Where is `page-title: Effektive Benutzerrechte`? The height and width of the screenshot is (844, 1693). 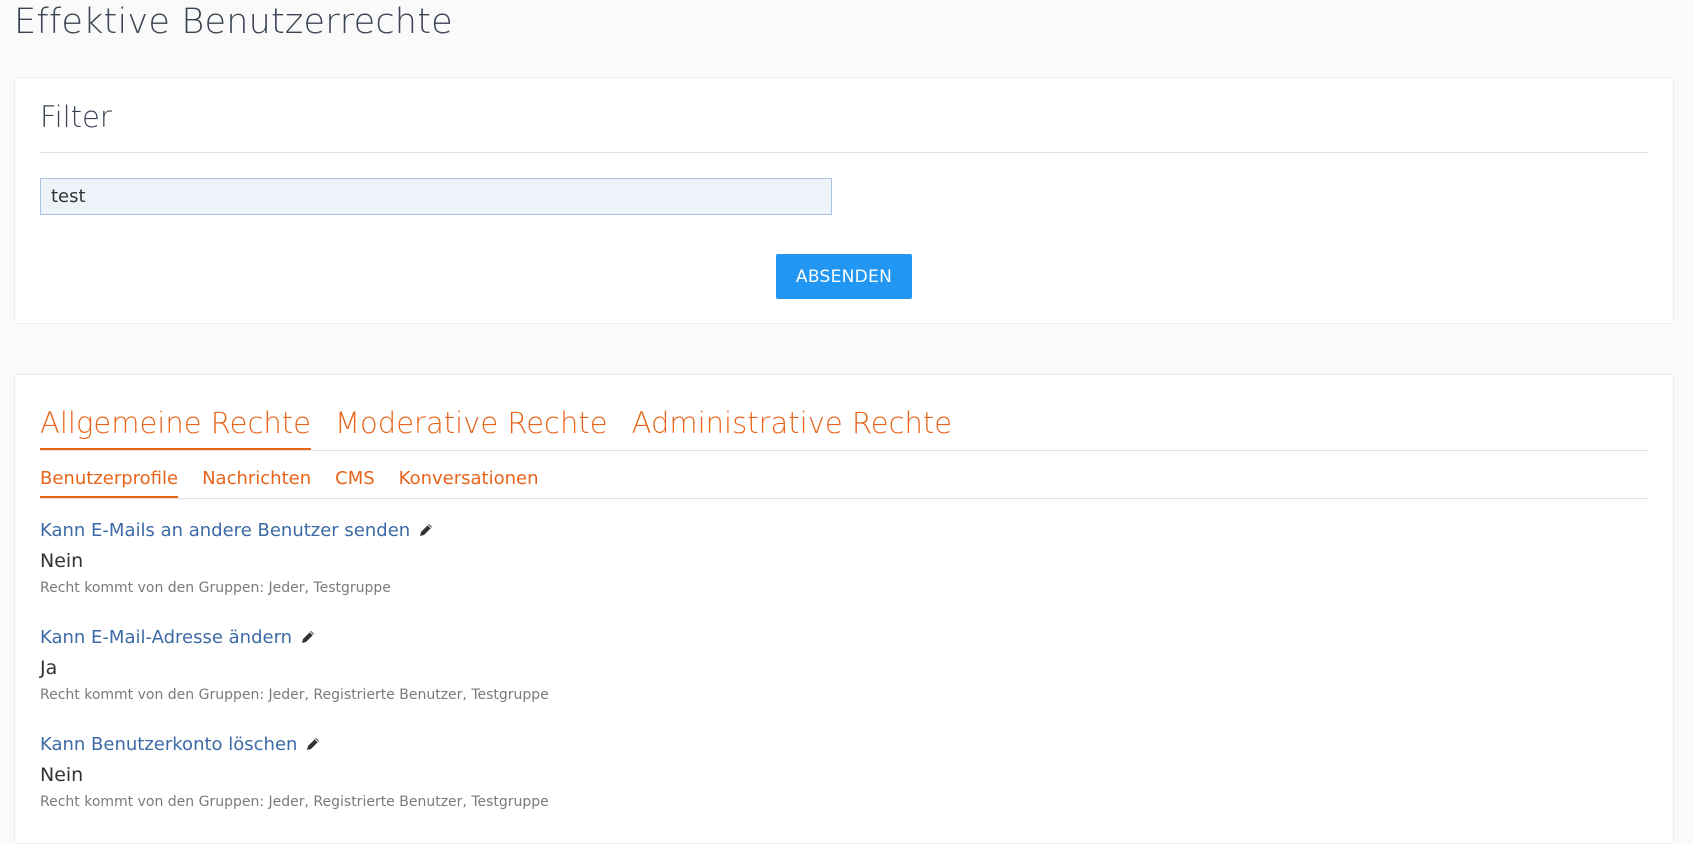
page-title: Effektive Benutzerrechte is located at coordinates (233, 22).